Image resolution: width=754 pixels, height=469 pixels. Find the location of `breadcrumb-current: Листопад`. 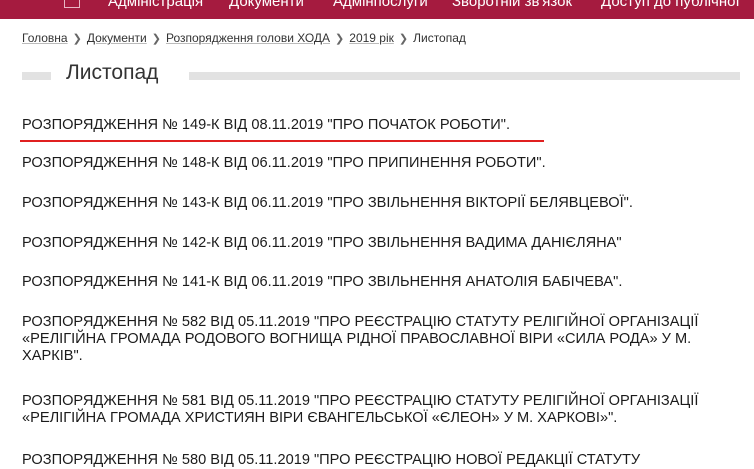

breadcrumb-current: Листопад is located at coordinates (439, 38).